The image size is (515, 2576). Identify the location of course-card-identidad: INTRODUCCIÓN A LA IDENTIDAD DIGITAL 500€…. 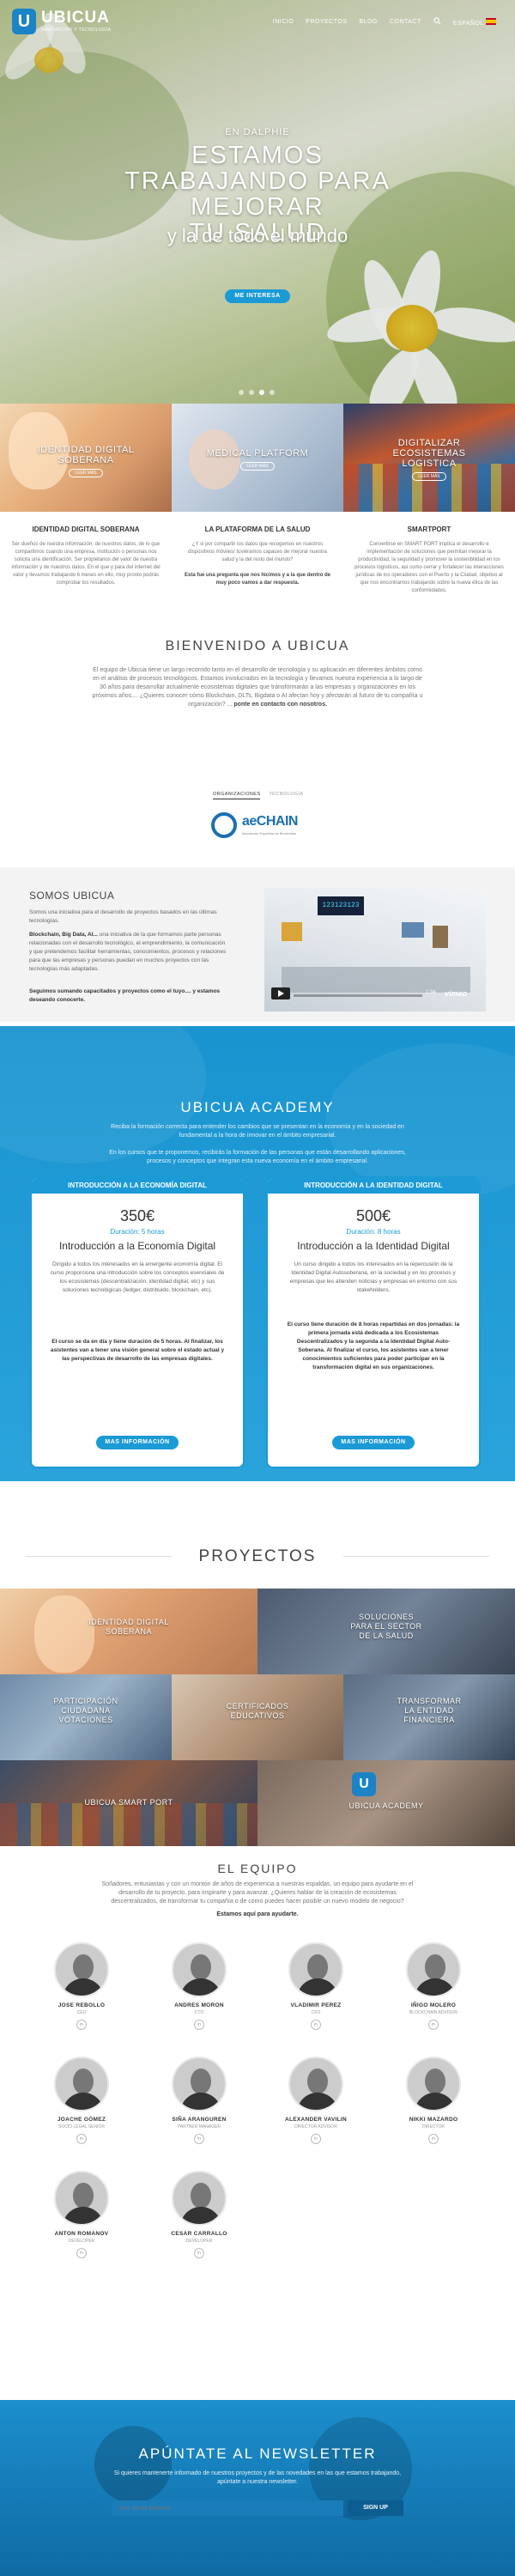
(373, 1322).